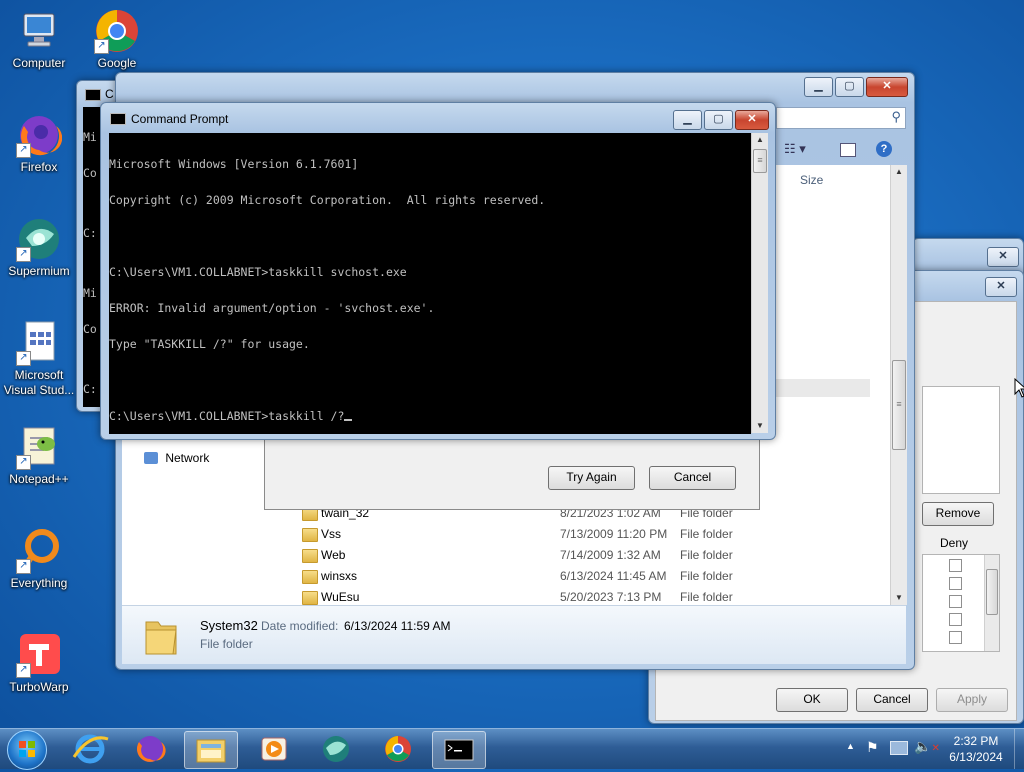  What do you see at coordinates (972, 700) in the screenshot?
I see `apply-button: Apply` at bounding box center [972, 700].